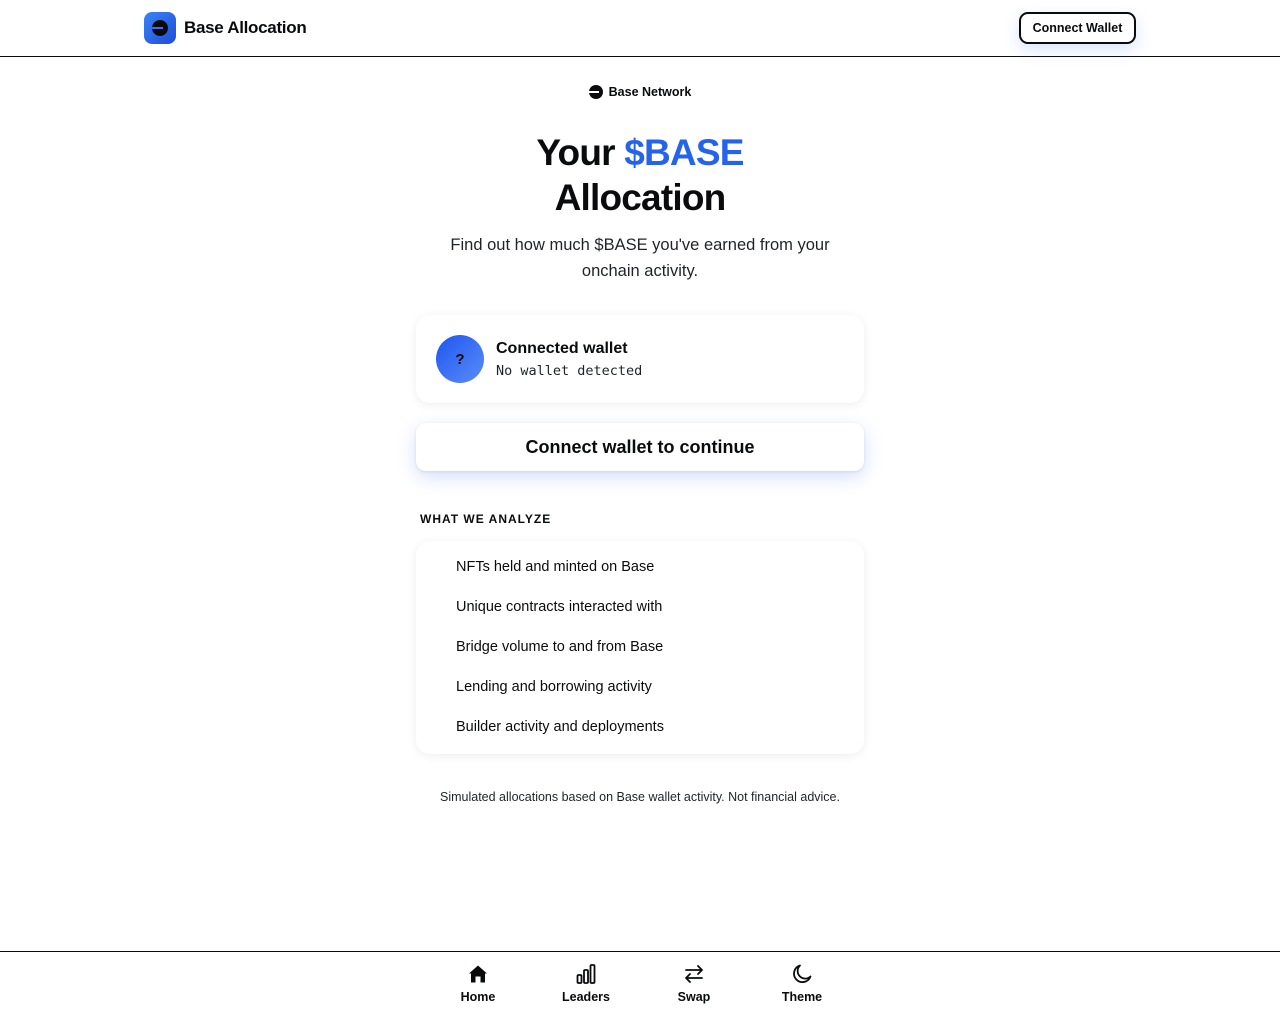 The image size is (1280, 1024). Describe the element at coordinates (560, 647) in the screenshot. I see `list-item: Bridge volume to and from Base` at that location.